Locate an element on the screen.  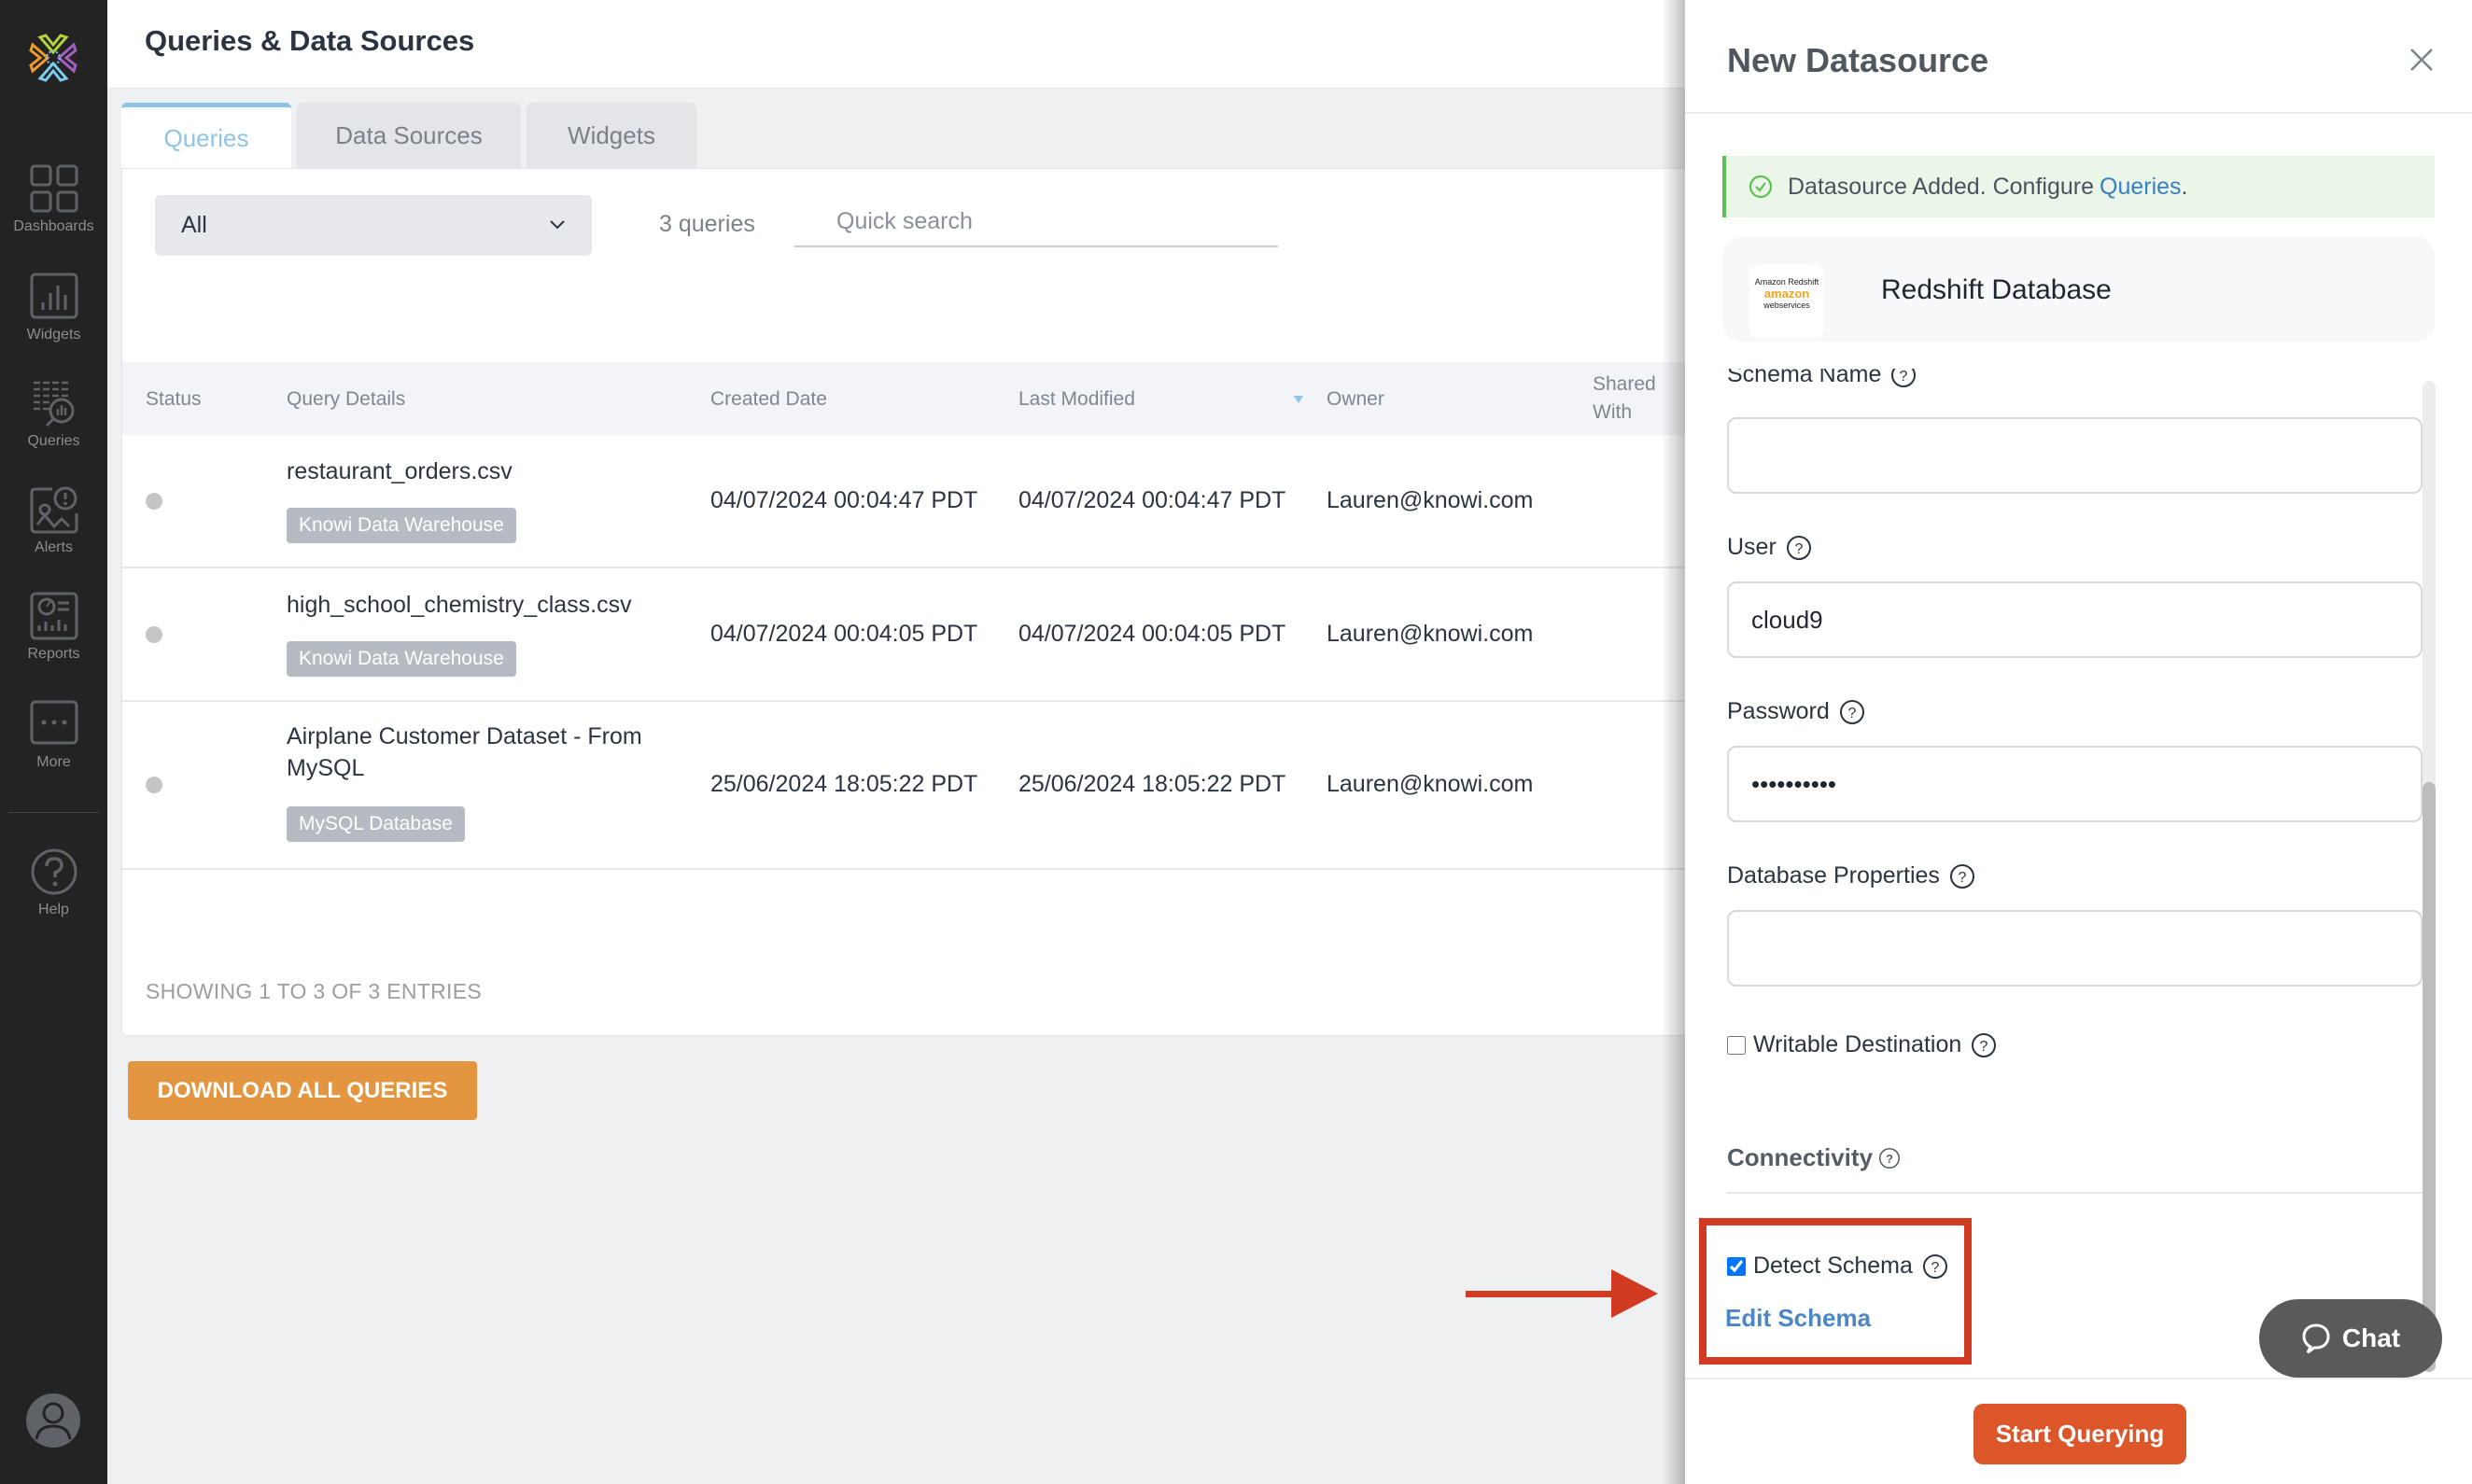
panel-scrollbar-thumb is located at coordinates (2429, 1077).